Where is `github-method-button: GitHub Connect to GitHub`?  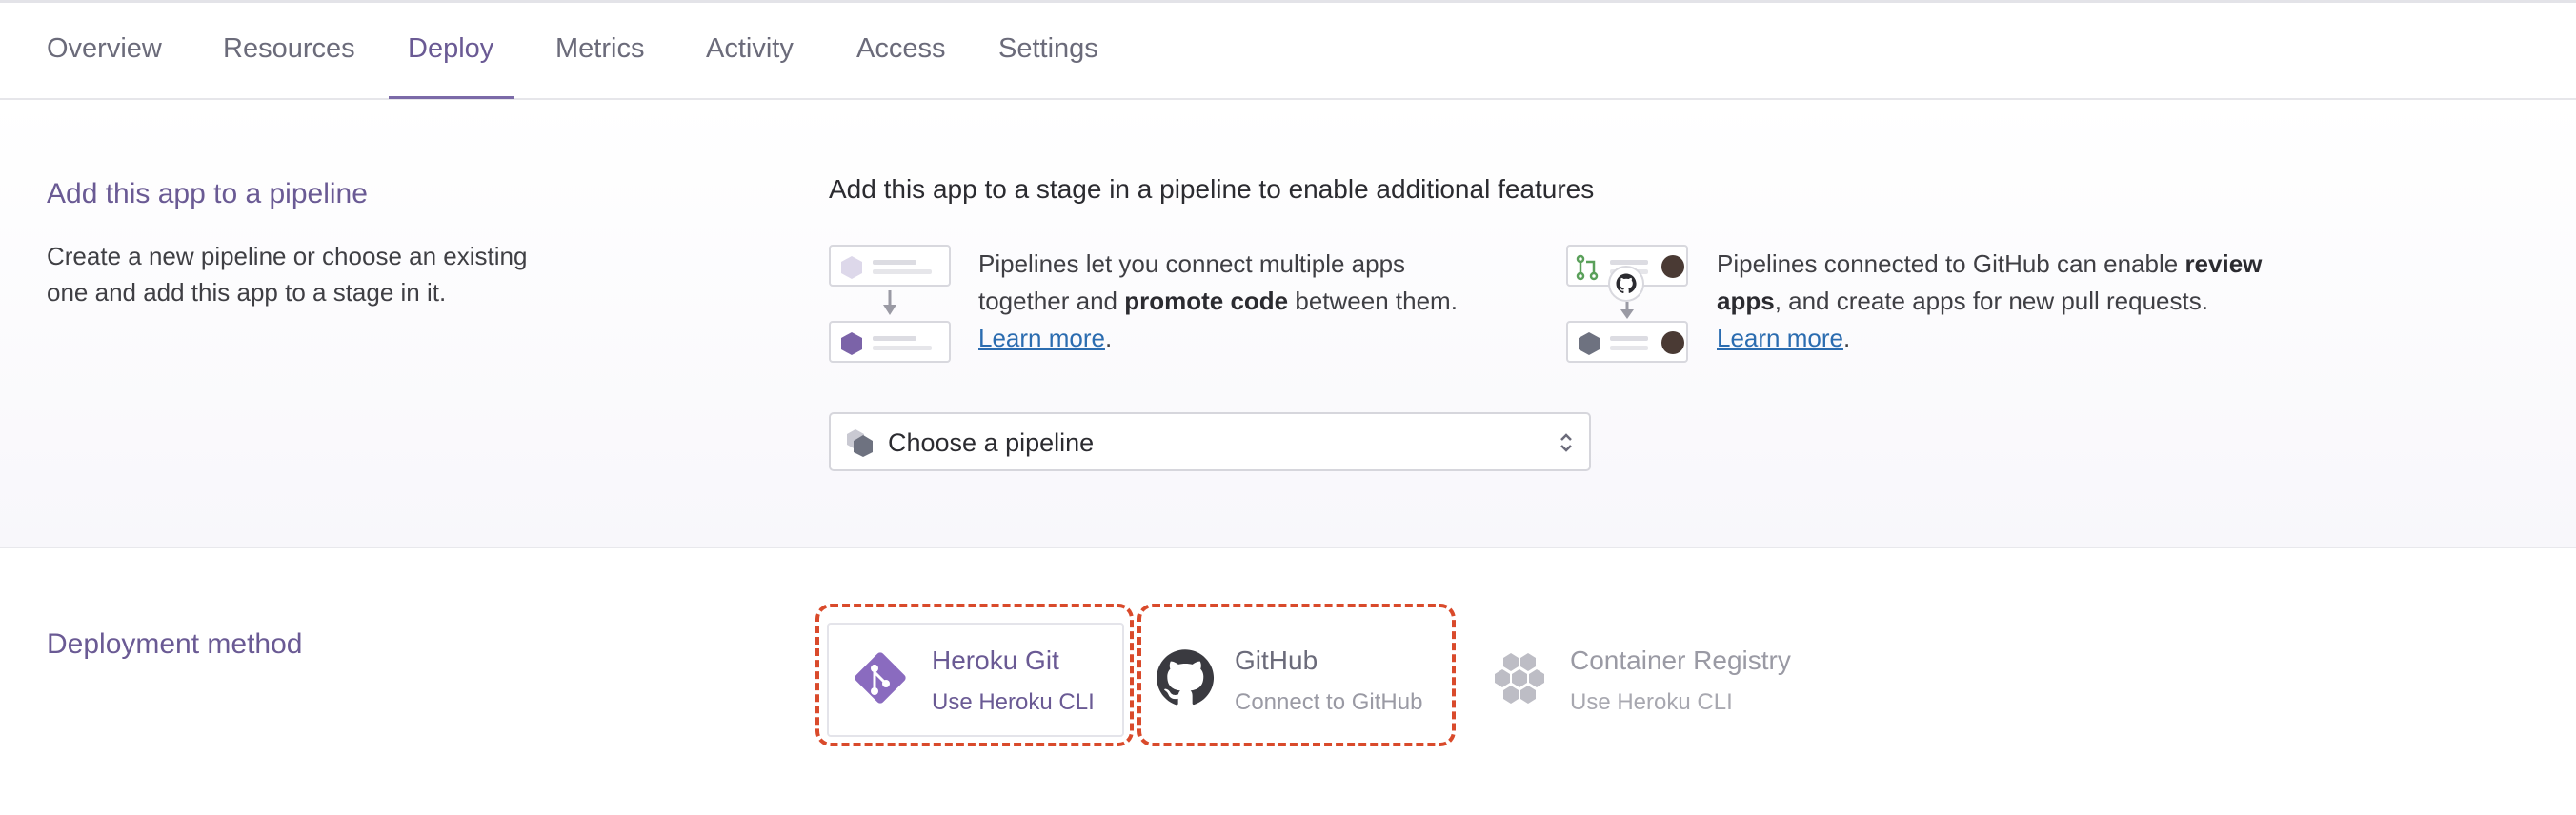 github-method-button: GitHub Connect to GitHub is located at coordinates (1295, 679).